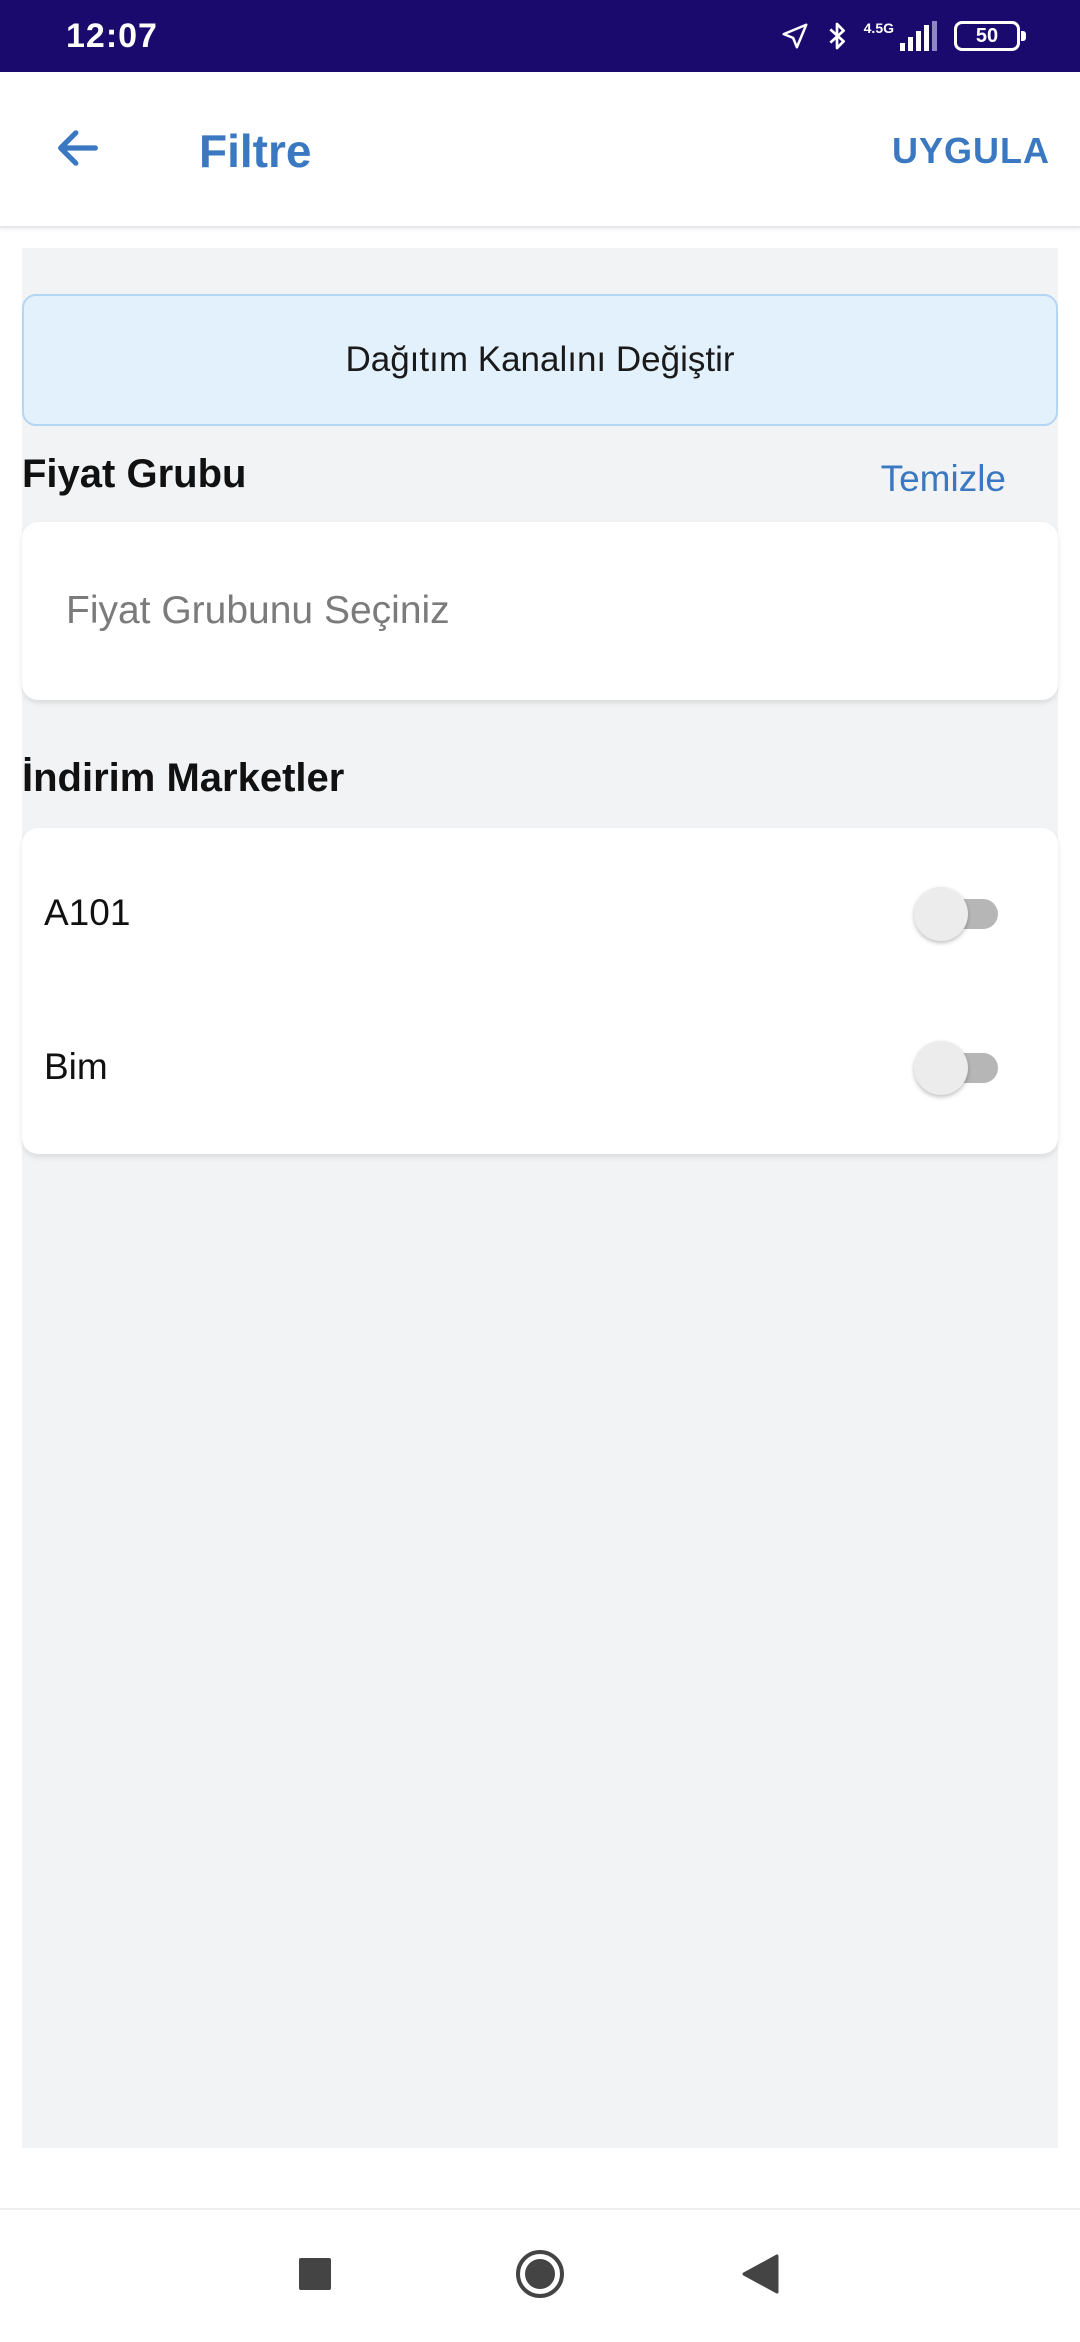 This screenshot has width=1080, height=2342. I want to click on back-button, so click(78, 150).